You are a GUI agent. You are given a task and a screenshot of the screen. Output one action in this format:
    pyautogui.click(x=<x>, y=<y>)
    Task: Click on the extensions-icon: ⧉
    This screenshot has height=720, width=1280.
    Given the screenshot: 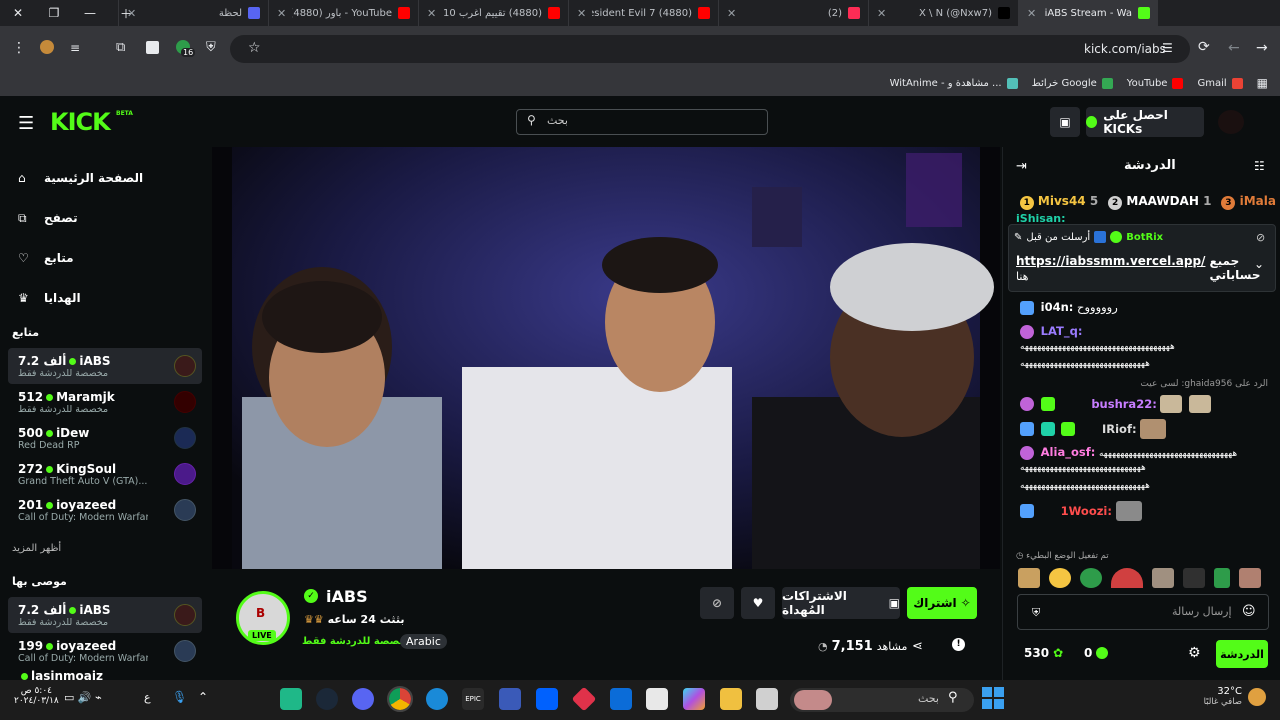 What is the action you would take?
    pyautogui.click(x=120, y=47)
    